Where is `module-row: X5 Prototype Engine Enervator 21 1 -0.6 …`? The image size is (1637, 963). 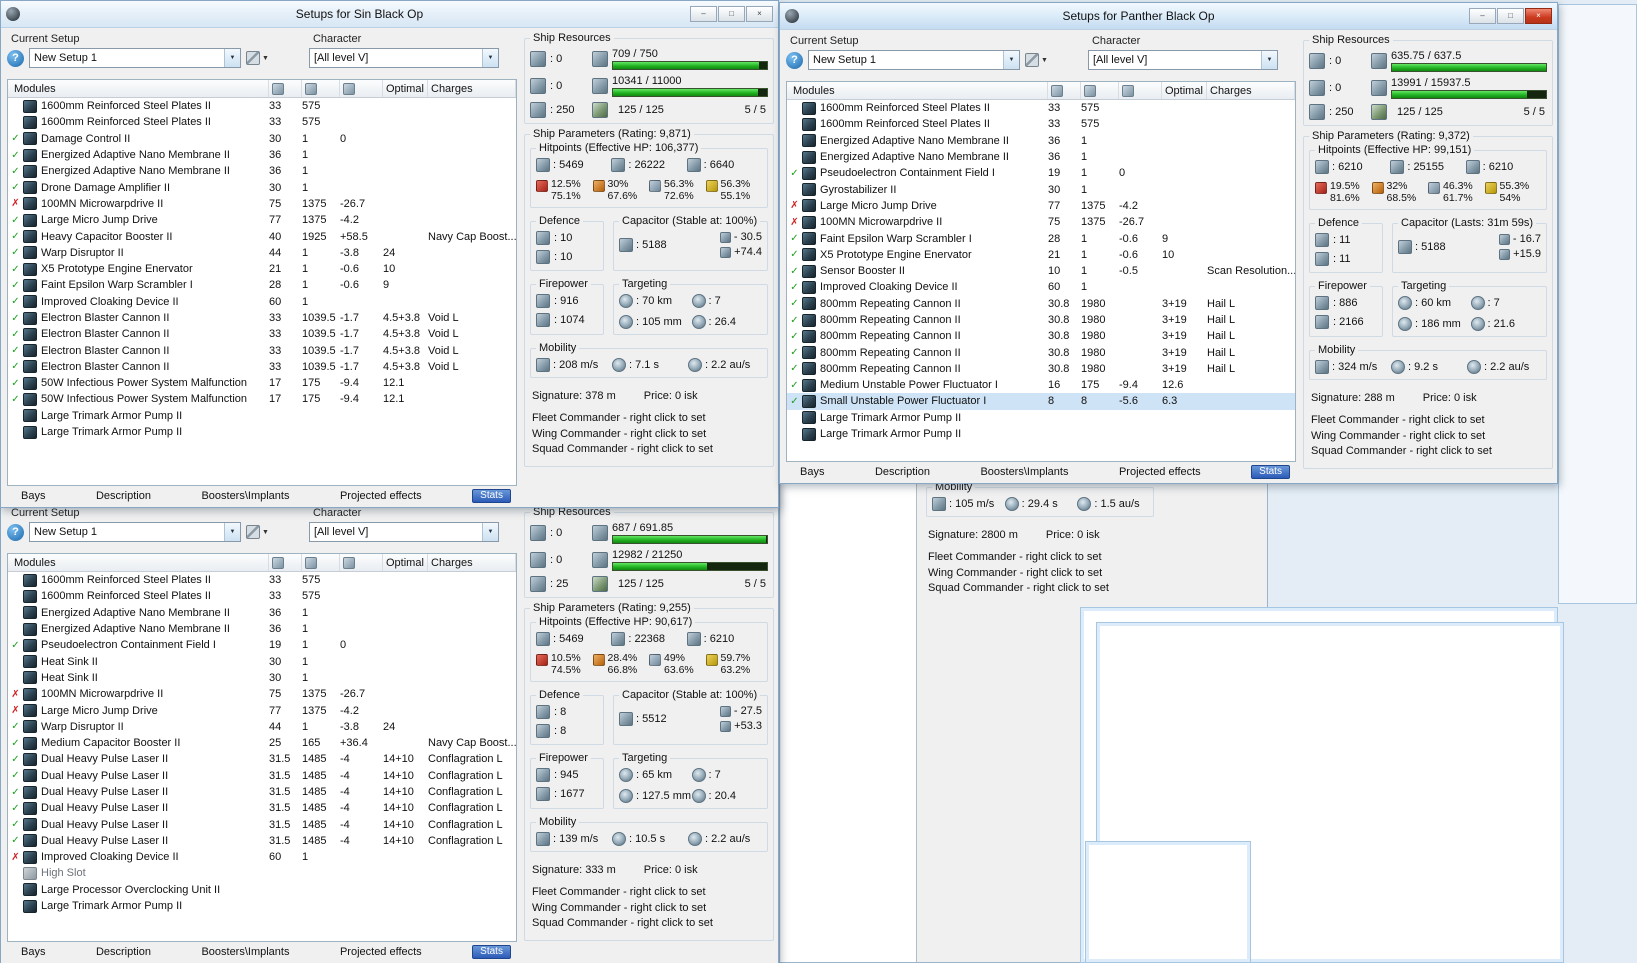 module-row: X5 Prototype Engine Enervator 21 1 -0.6 … is located at coordinates (262, 269).